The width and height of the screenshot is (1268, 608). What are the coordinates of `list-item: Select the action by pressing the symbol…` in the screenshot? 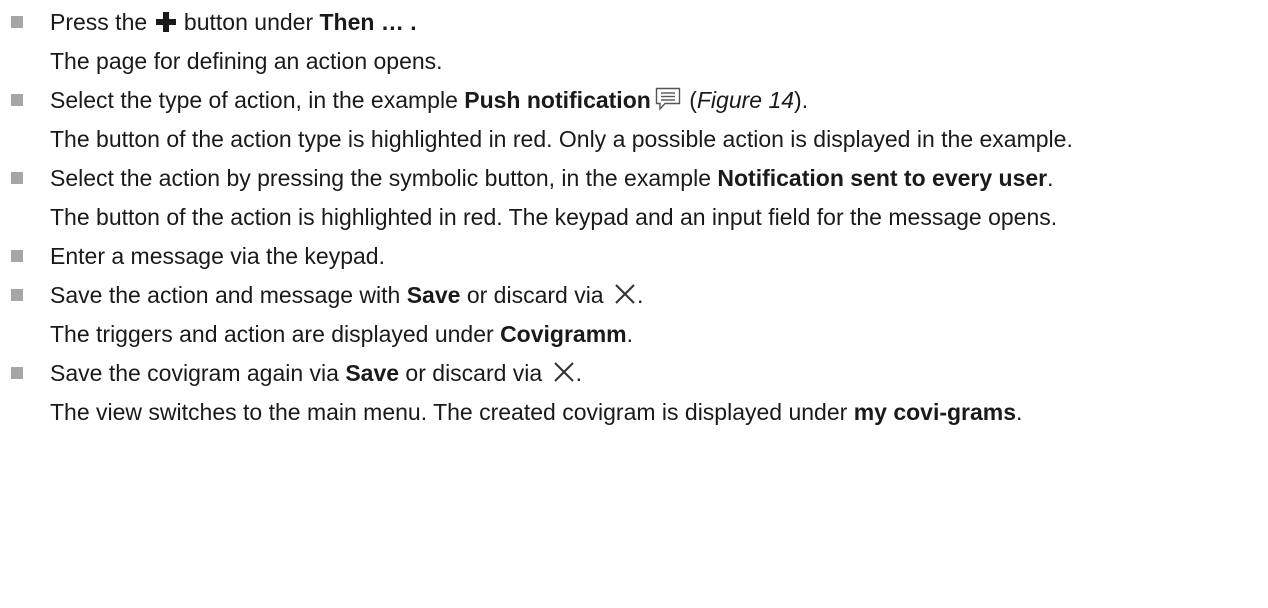 It's located at (634, 198).